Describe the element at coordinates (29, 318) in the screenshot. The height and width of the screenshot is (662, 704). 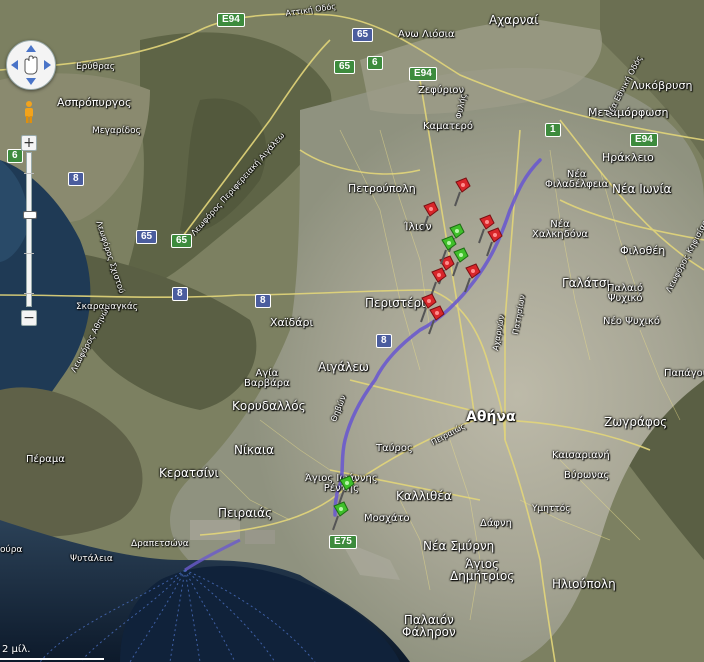
I see `zoom-out-button: −` at that location.